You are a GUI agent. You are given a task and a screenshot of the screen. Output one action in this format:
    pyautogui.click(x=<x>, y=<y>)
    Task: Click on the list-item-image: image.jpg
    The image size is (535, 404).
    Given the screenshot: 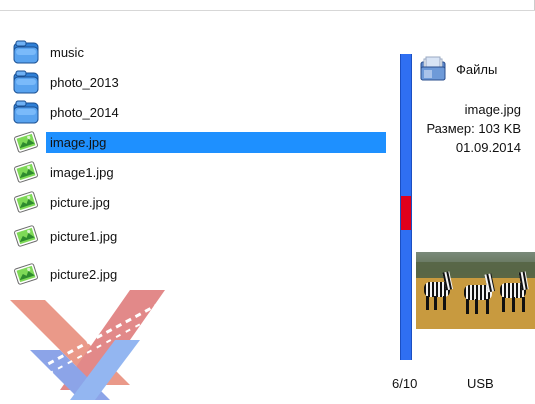 What is the action you would take?
    pyautogui.click(x=199, y=142)
    